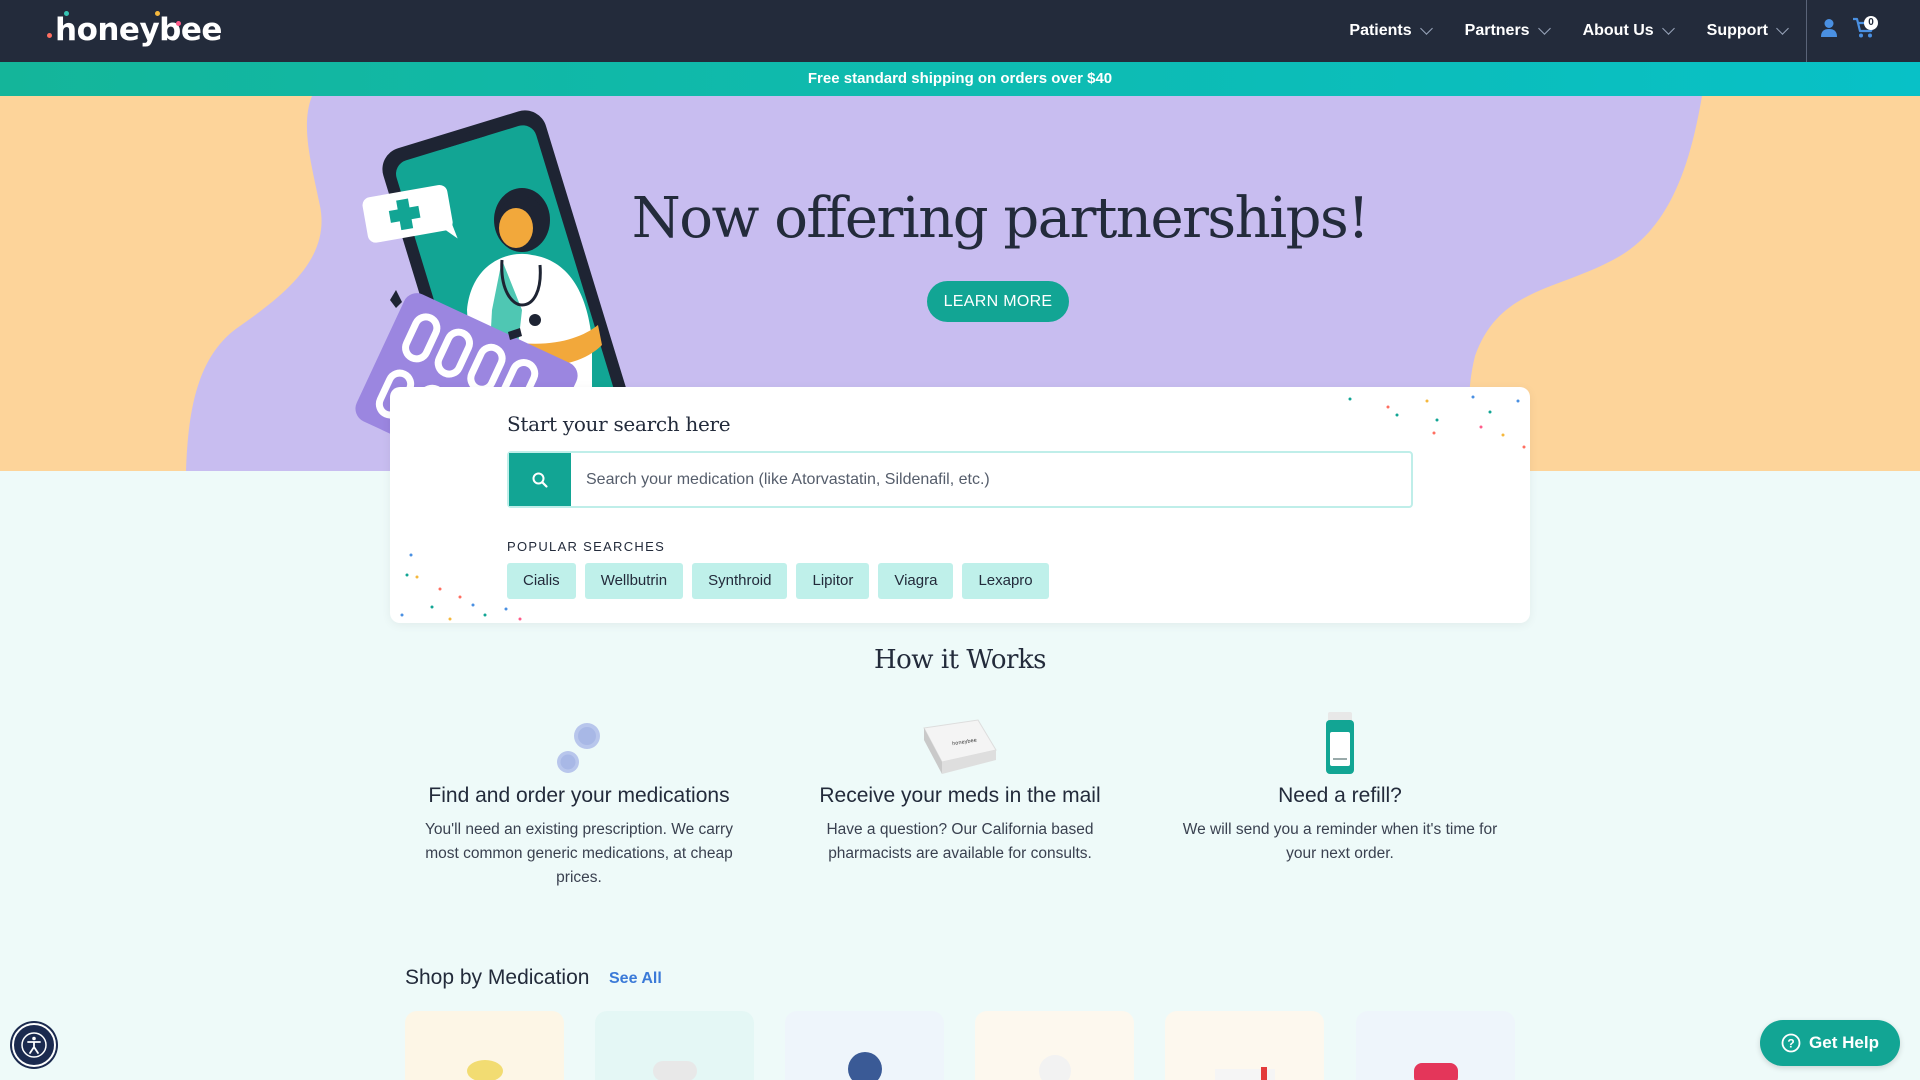 This screenshot has height=1080, width=1920. What do you see at coordinates (1829, 28) in the screenshot?
I see `user-account-icon` at bounding box center [1829, 28].